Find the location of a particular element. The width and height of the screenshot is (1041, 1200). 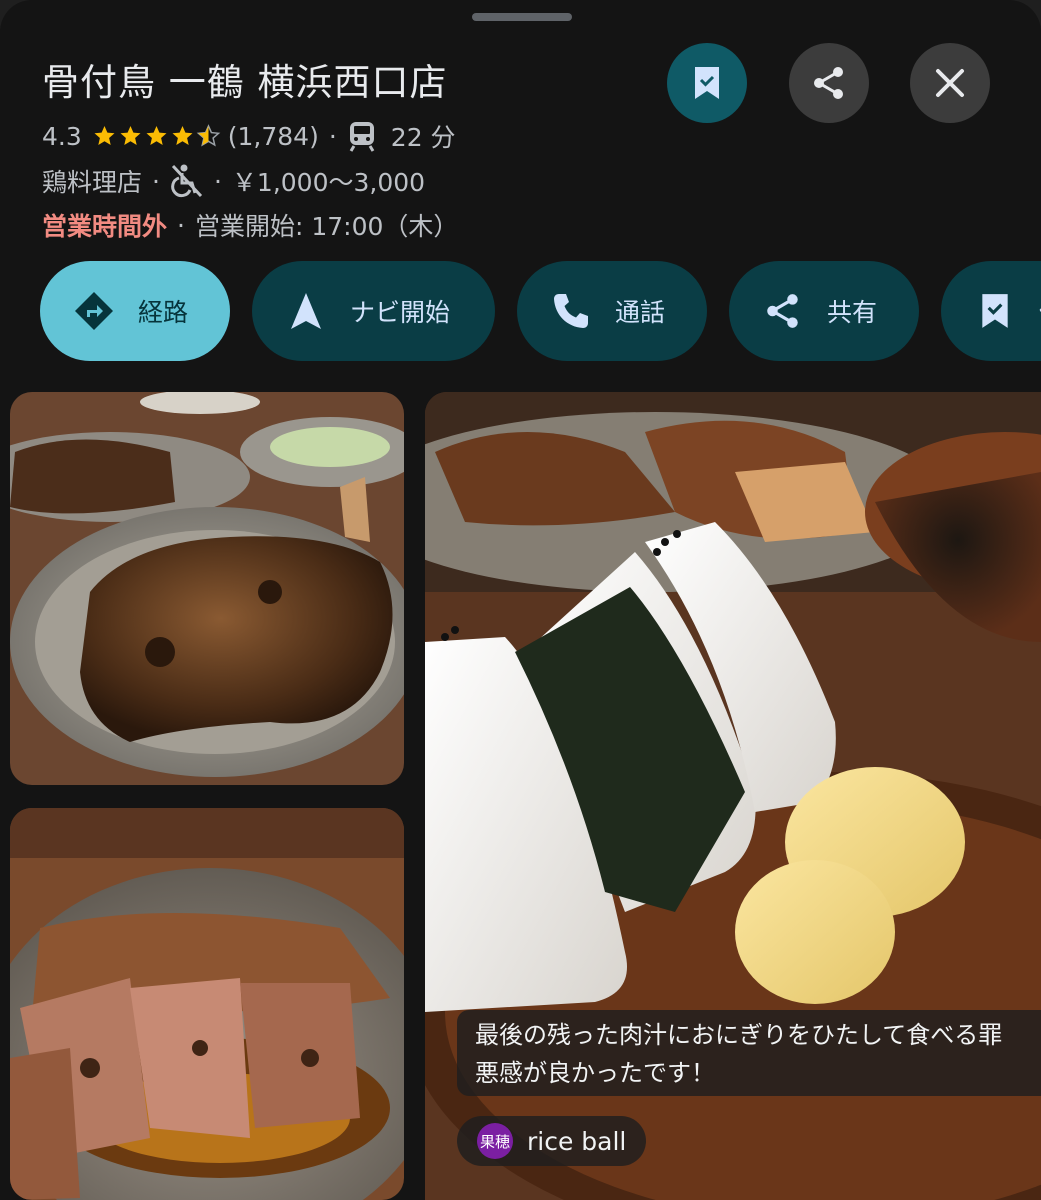

start-navigation-button: ナビ開始 is located at coordinates (373, 311).